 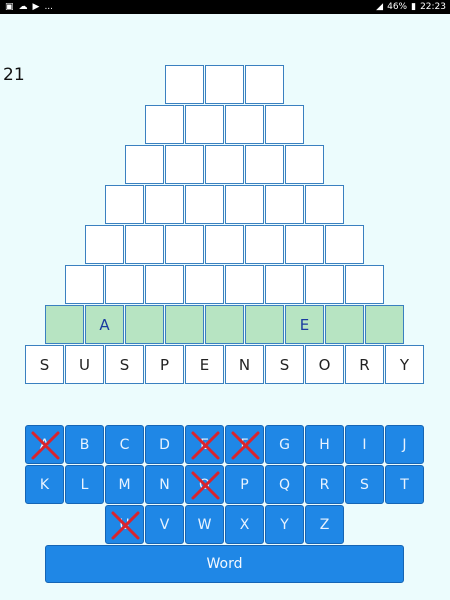 I want to click on key-b: B, so click(x=84, y=444).